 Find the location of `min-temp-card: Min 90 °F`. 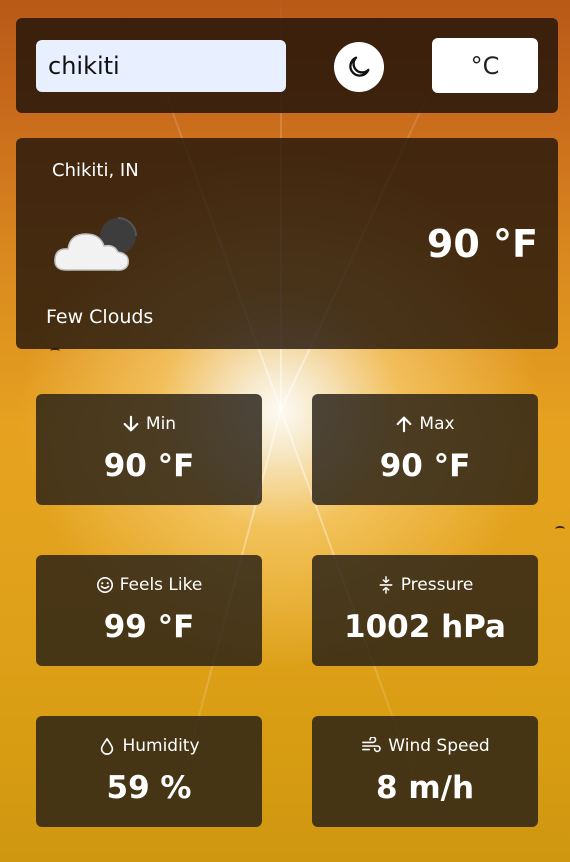

min-temp-card: Min 90 °F is located at coordinates (149, 449).